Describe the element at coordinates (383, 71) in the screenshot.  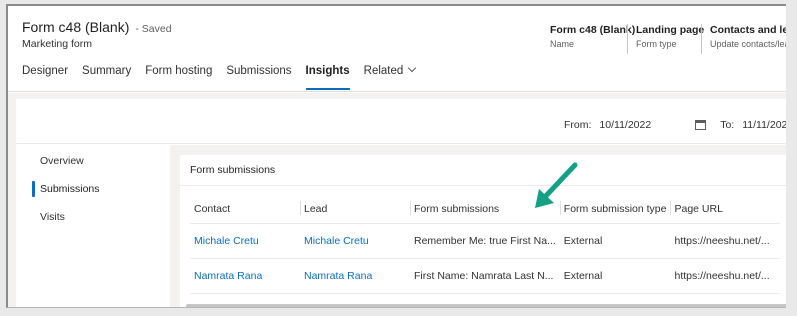
I see `tab-related-label: Related` at that location.